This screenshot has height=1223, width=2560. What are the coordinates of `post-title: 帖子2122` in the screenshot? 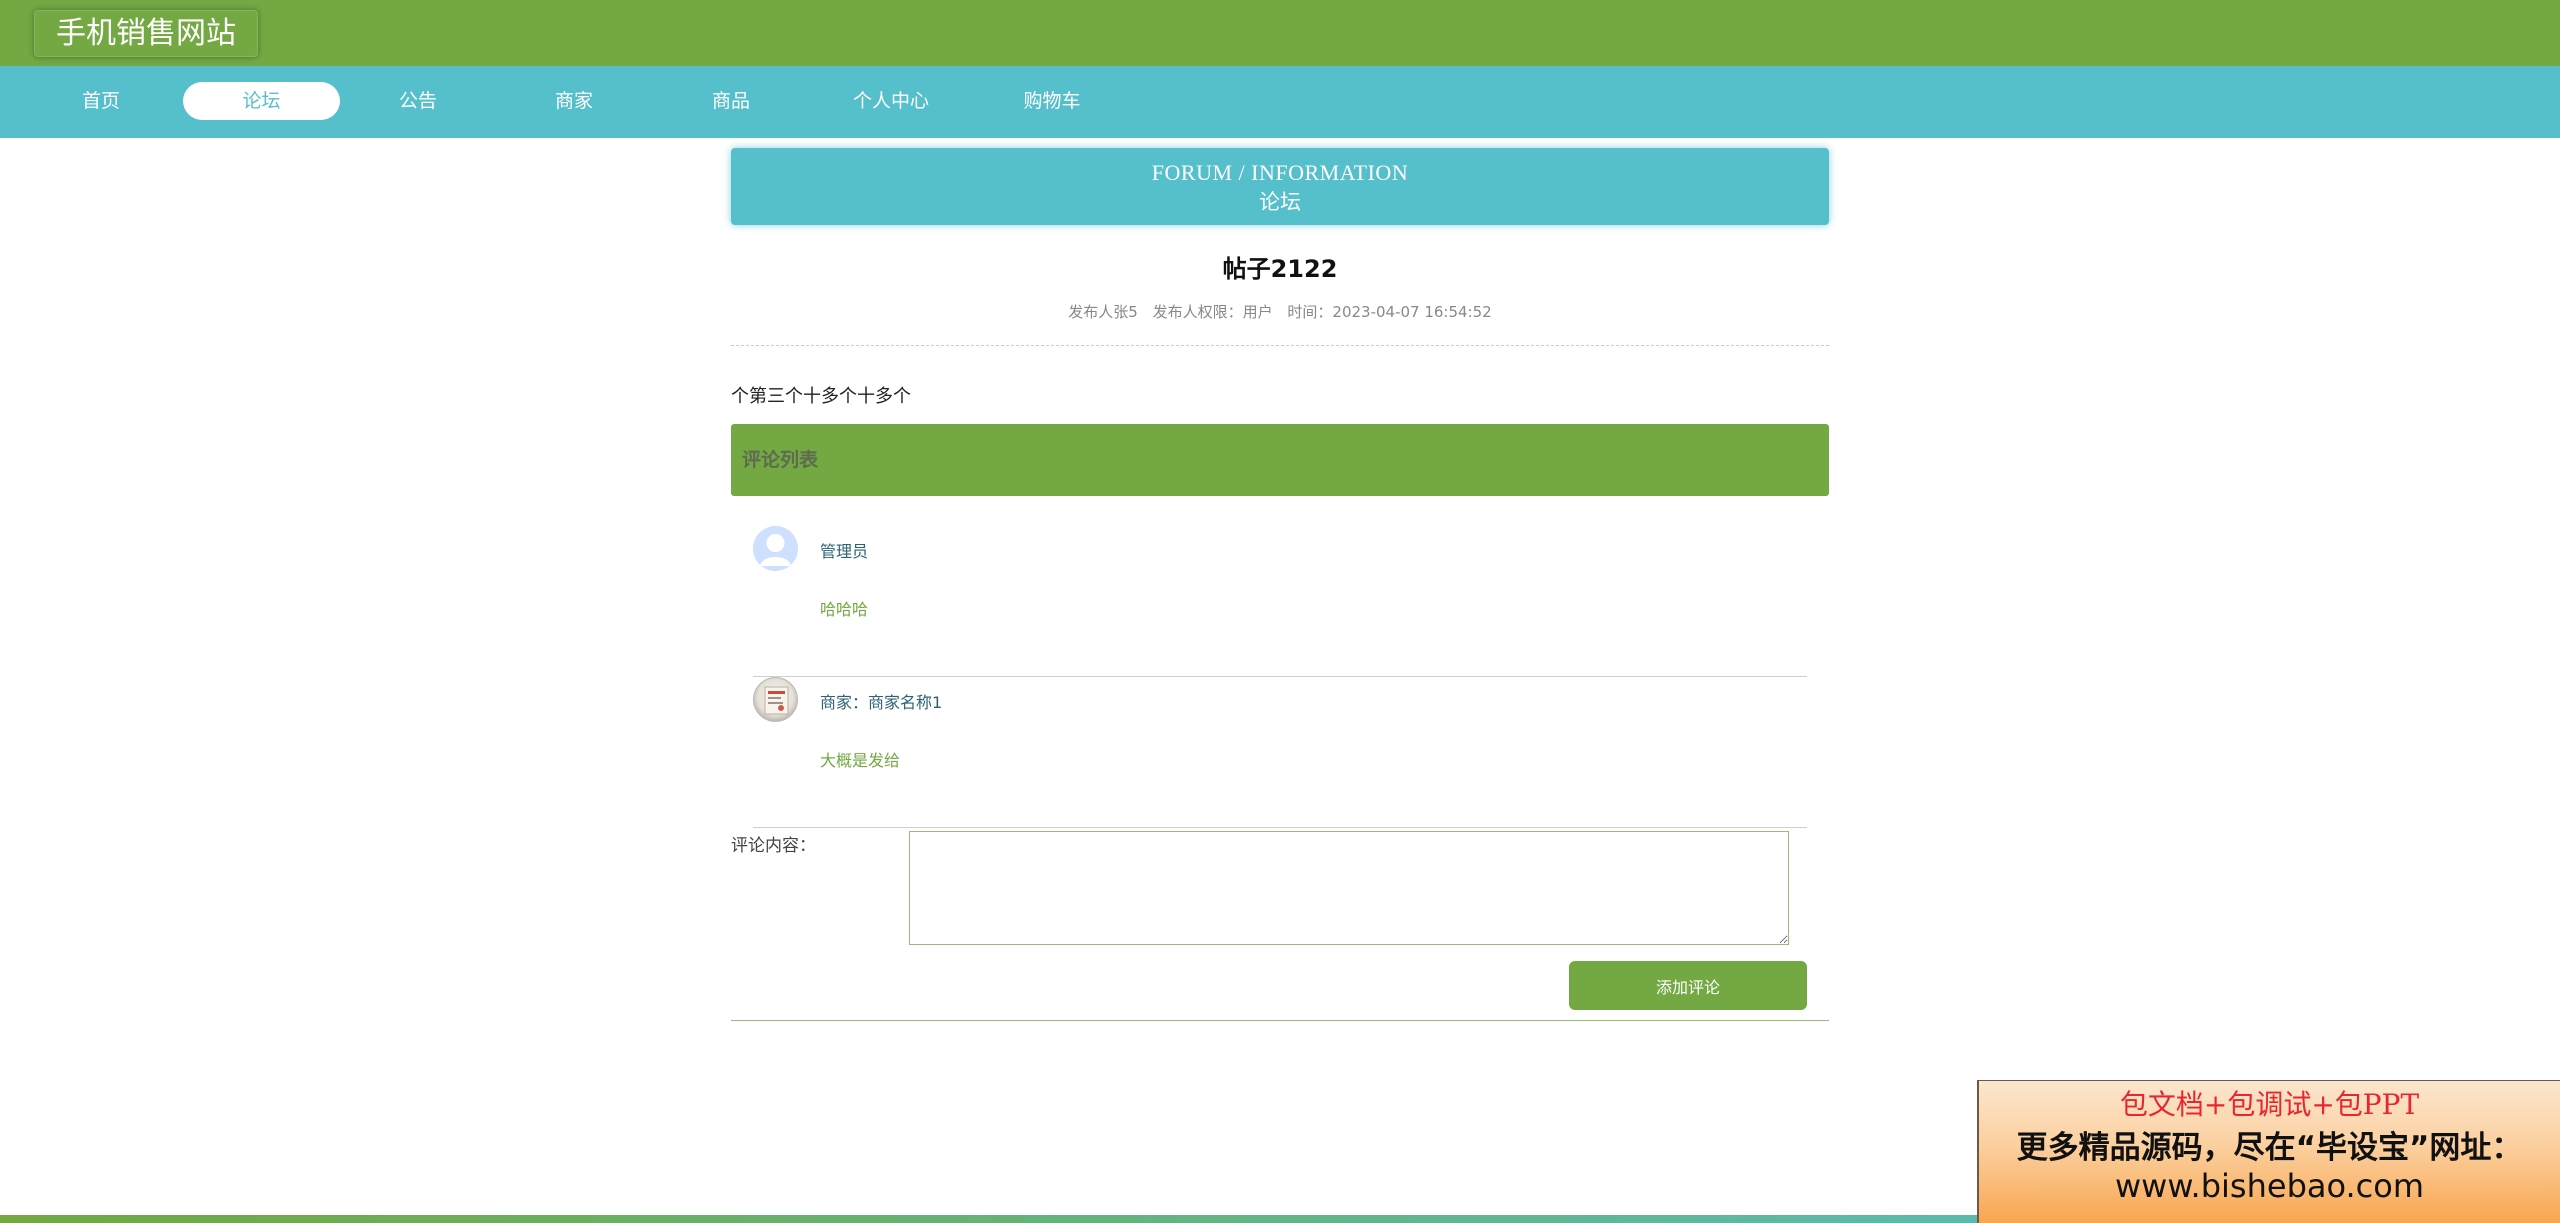 It's located at (1280, 269).